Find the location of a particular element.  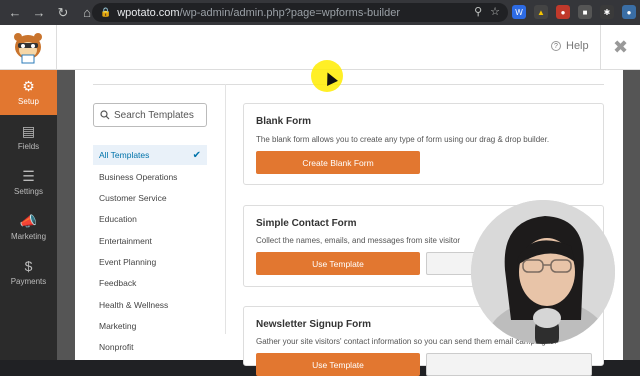

search-icon is located at coordinates (105, 115).